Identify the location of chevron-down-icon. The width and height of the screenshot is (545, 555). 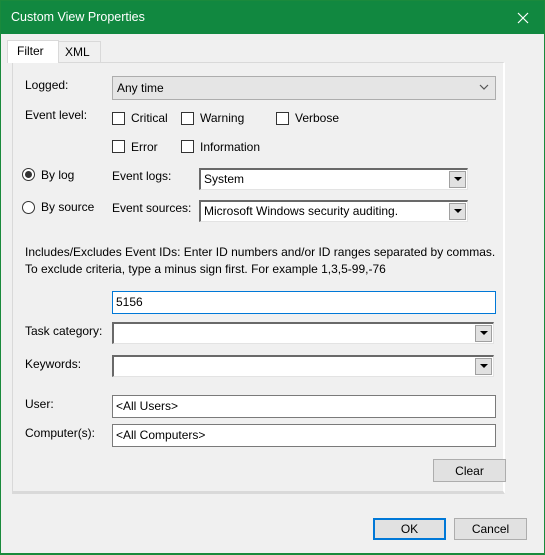
(484, 87).